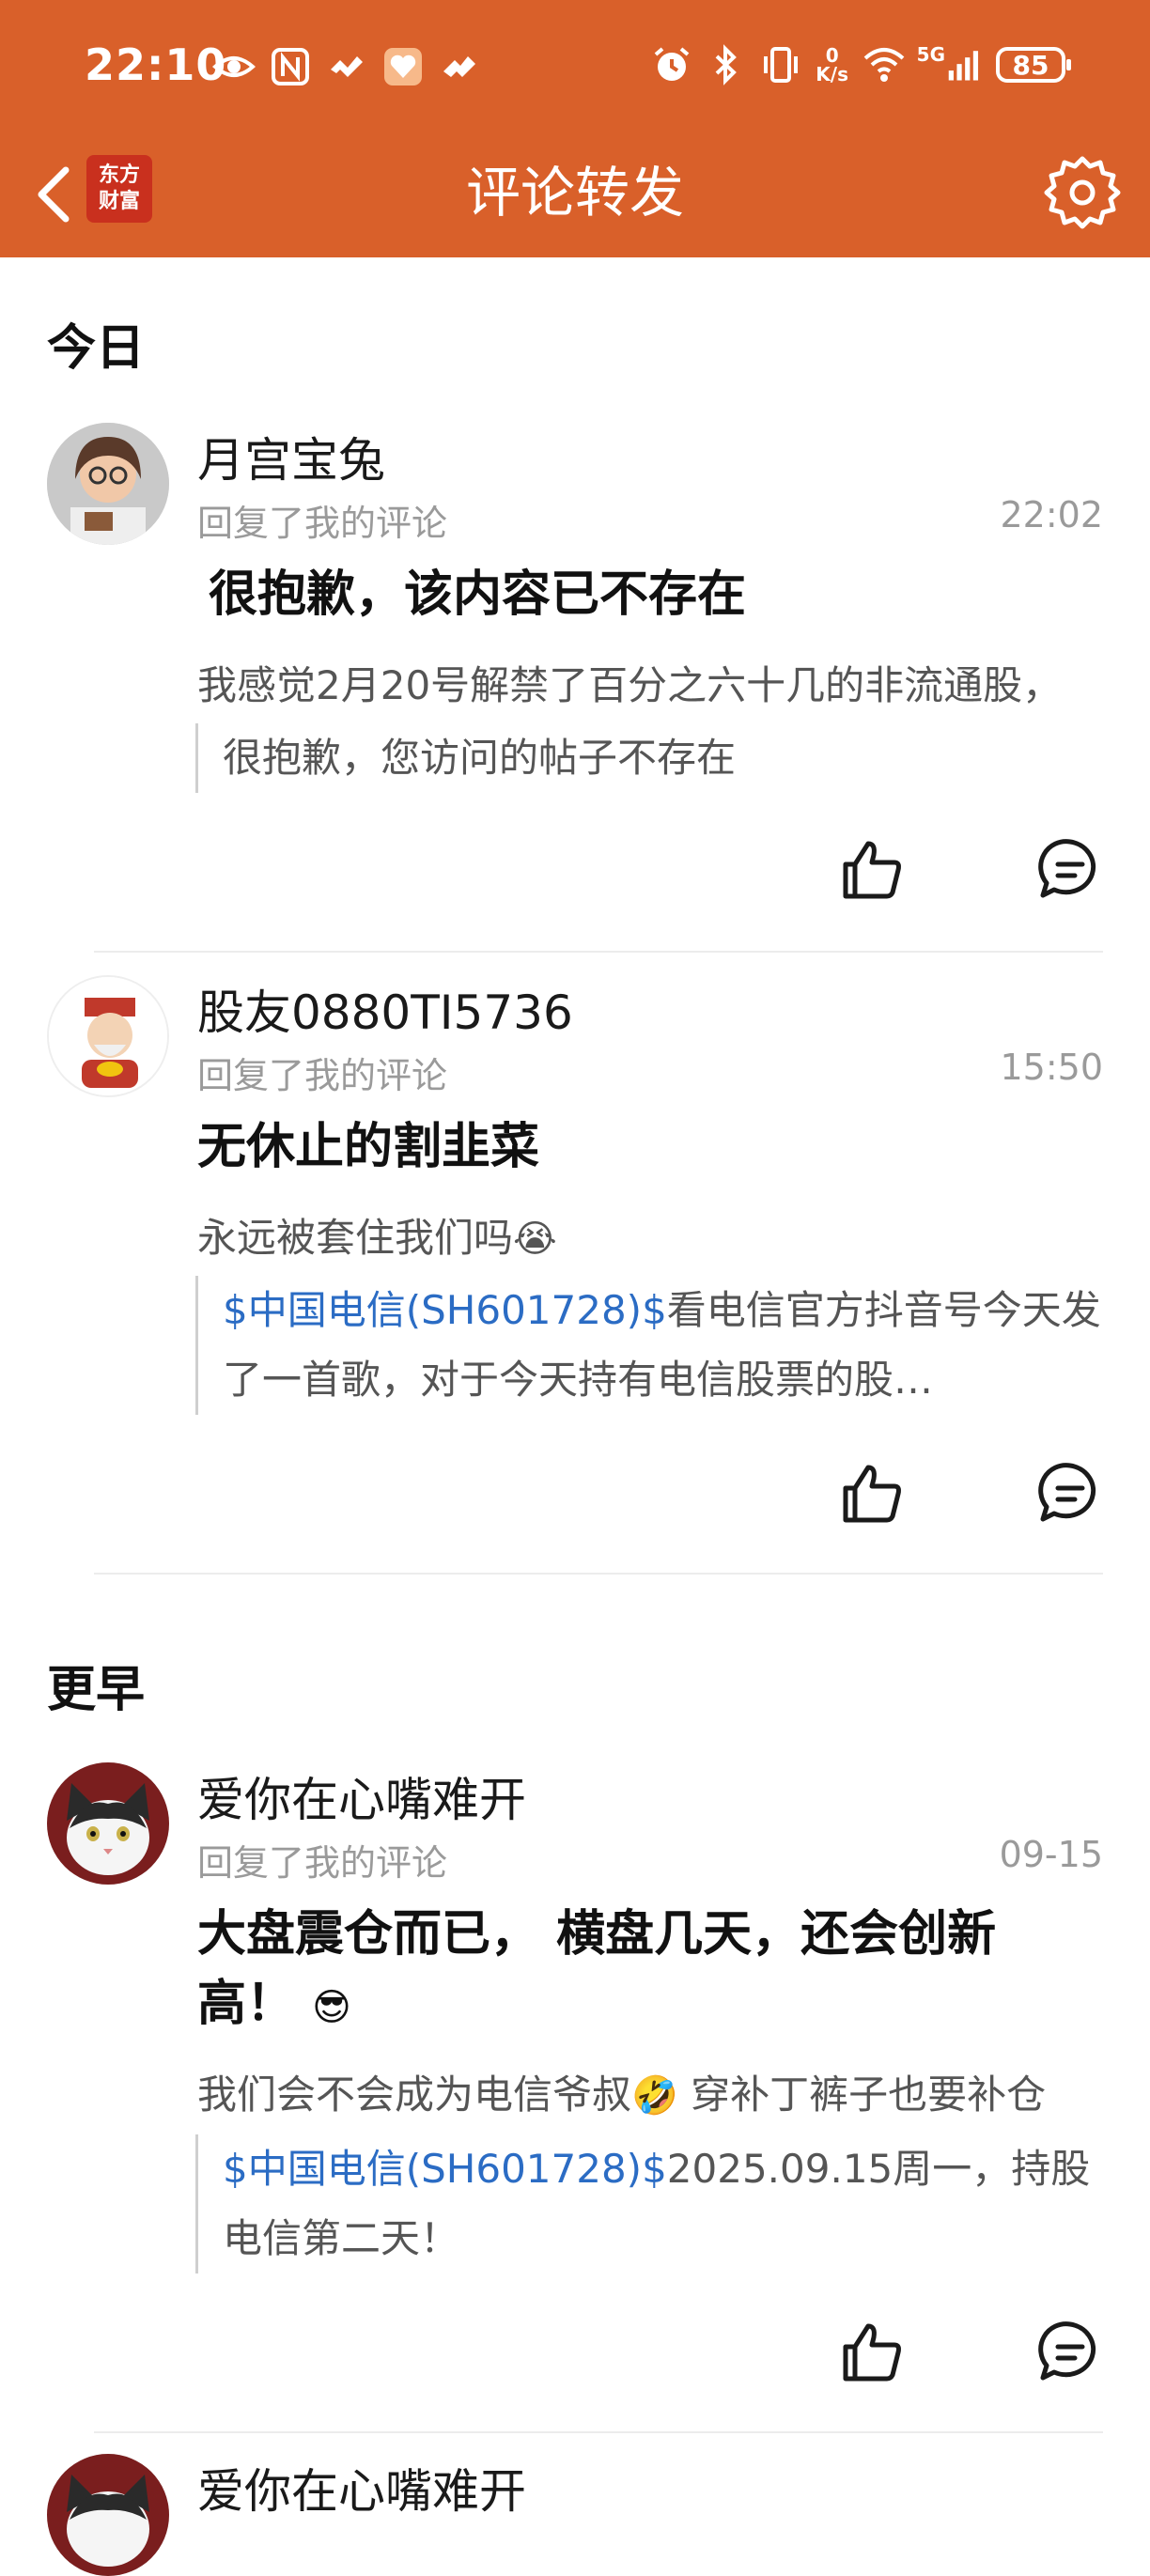 This screenshot has height=2576, width=1150. What do you see at coordinates (96, 349) in the screenshot?
I see `section-title-today: 今日` at bounding box center [96, 349].